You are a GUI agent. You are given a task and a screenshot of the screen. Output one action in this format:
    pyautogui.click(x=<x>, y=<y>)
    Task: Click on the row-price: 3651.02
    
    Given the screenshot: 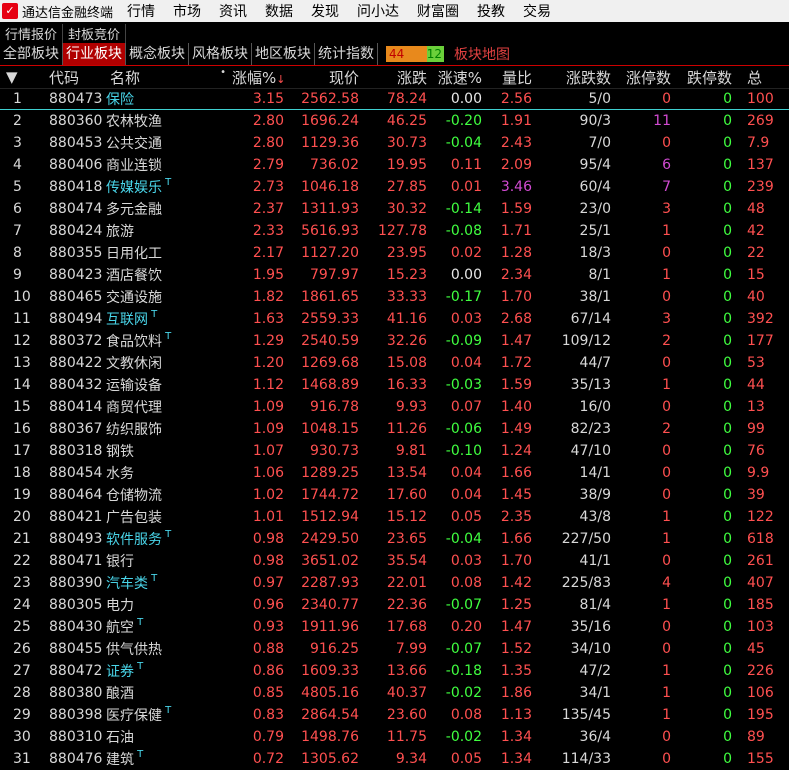 What is the action you would take?
    pyautogui.click(x=330, y=561)
    